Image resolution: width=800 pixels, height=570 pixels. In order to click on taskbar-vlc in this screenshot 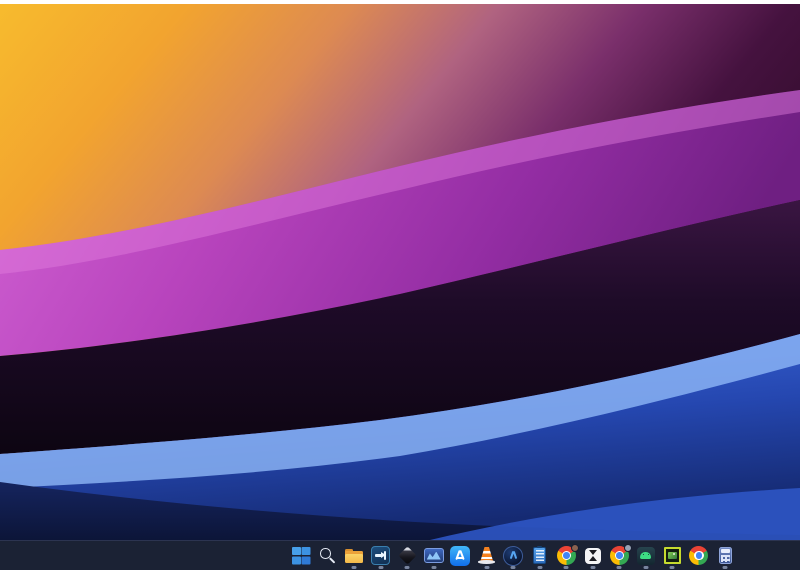, I will do `click(487, 555)`.